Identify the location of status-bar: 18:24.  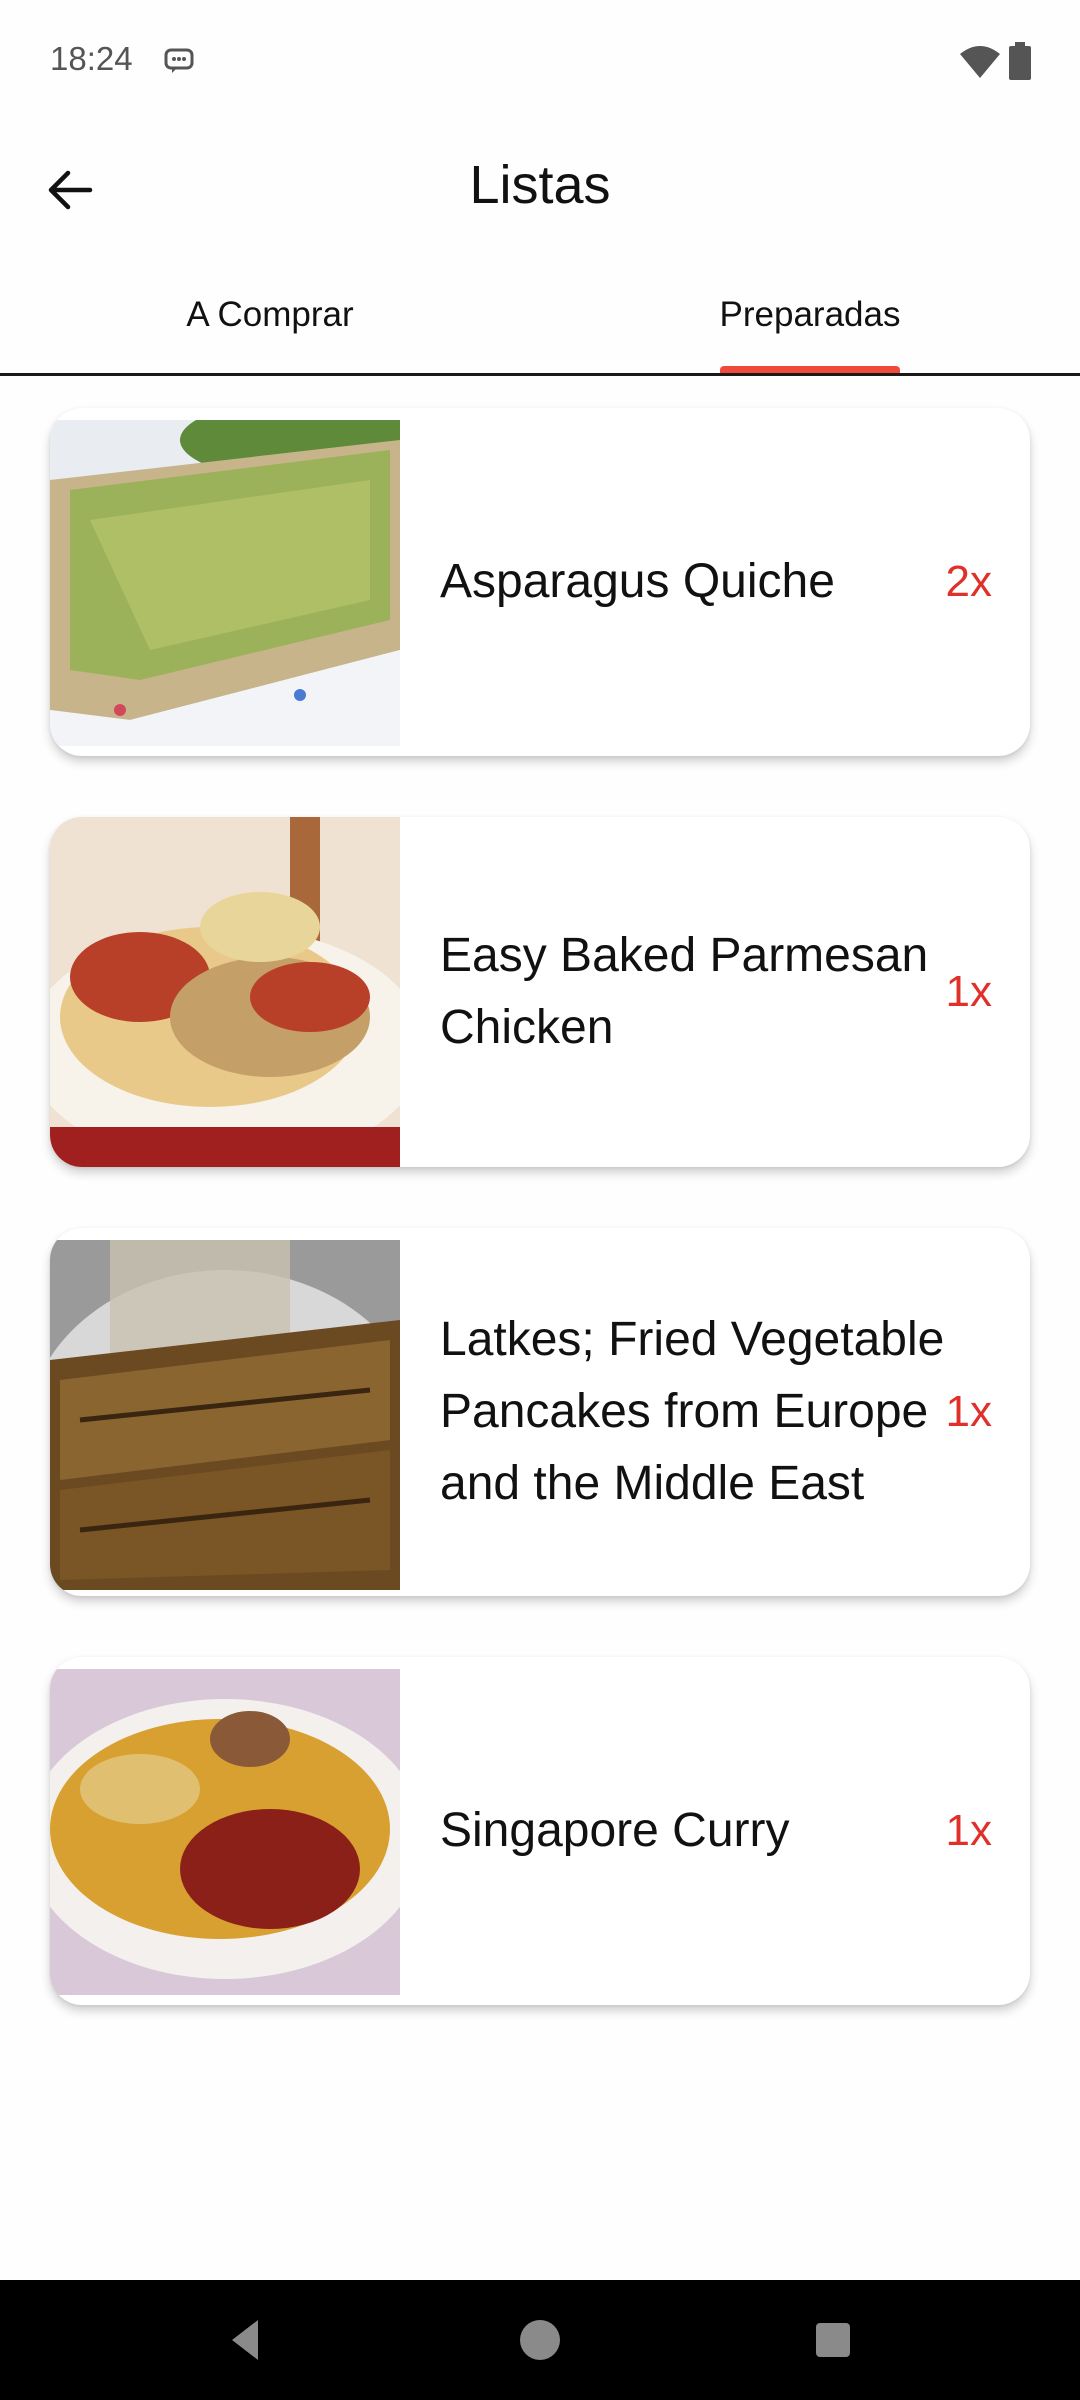
(540, 63).